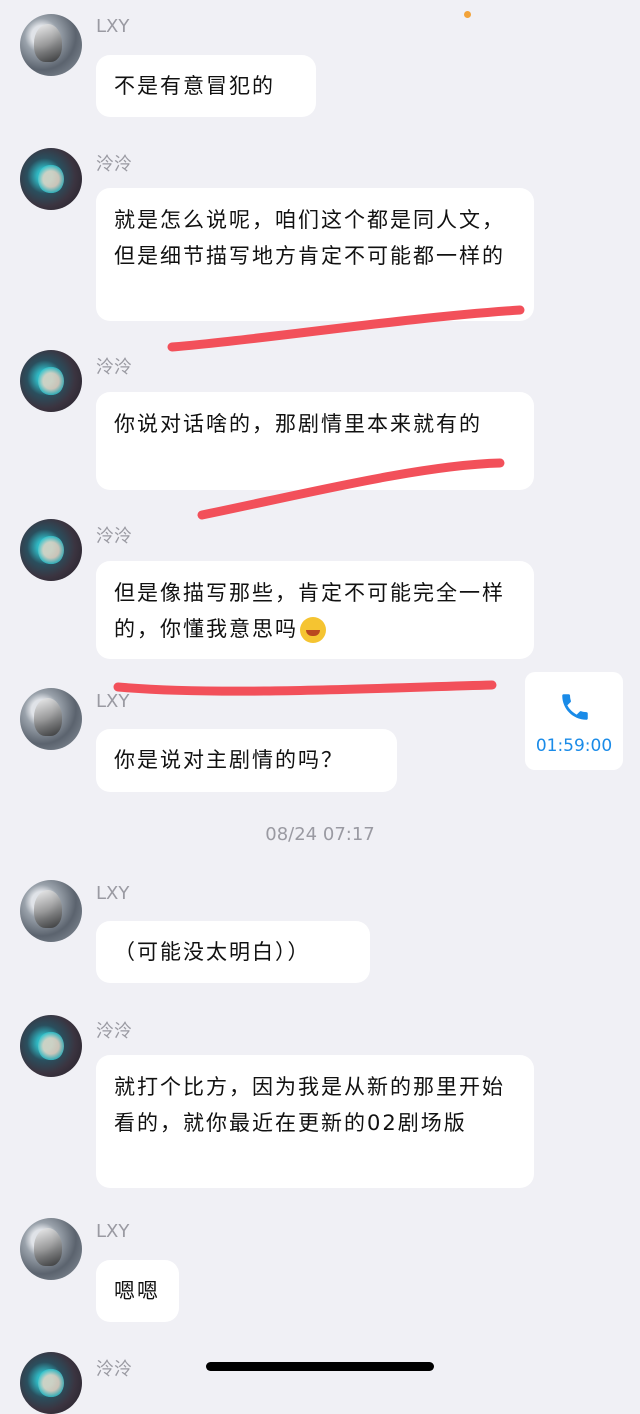  I want to click on message-bubble: 就是怎么说呢，咱们这个都是同人文，但是细节描写地方肯定不可能都一样的, so click(315, 254).